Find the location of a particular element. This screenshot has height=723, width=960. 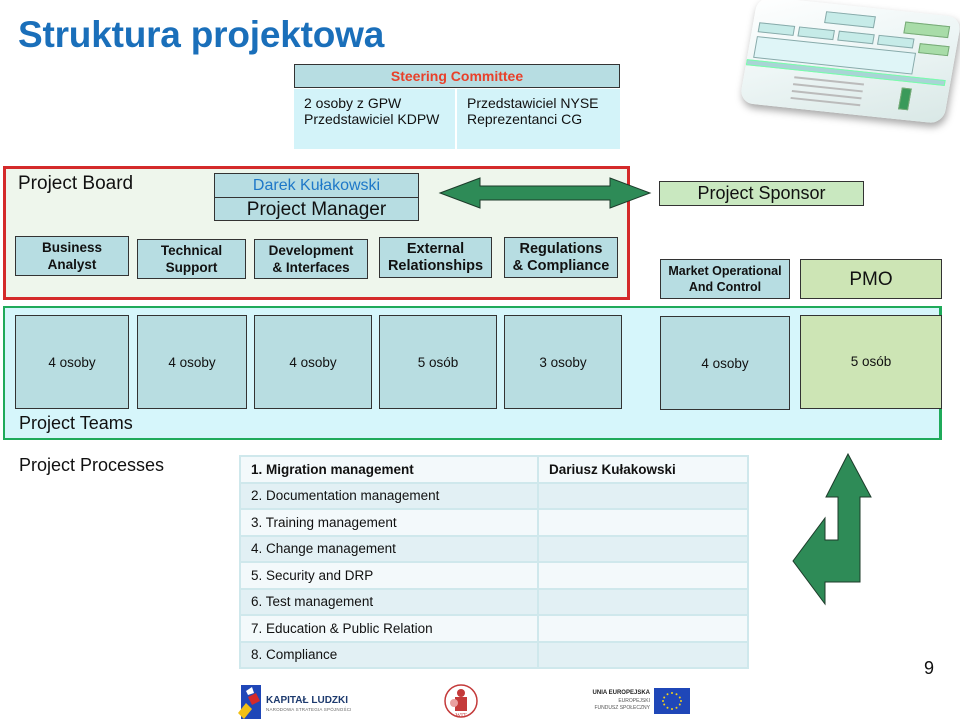

thumb-arrow is located at coordinates (905, 99).